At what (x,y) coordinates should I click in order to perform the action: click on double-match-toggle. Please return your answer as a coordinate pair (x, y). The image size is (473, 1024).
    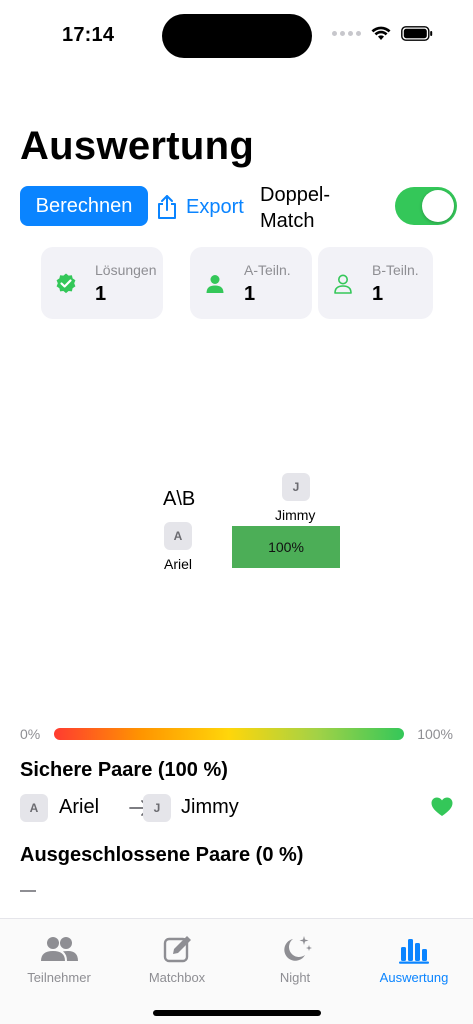
    Looking at the image, I should click on (426, 206).